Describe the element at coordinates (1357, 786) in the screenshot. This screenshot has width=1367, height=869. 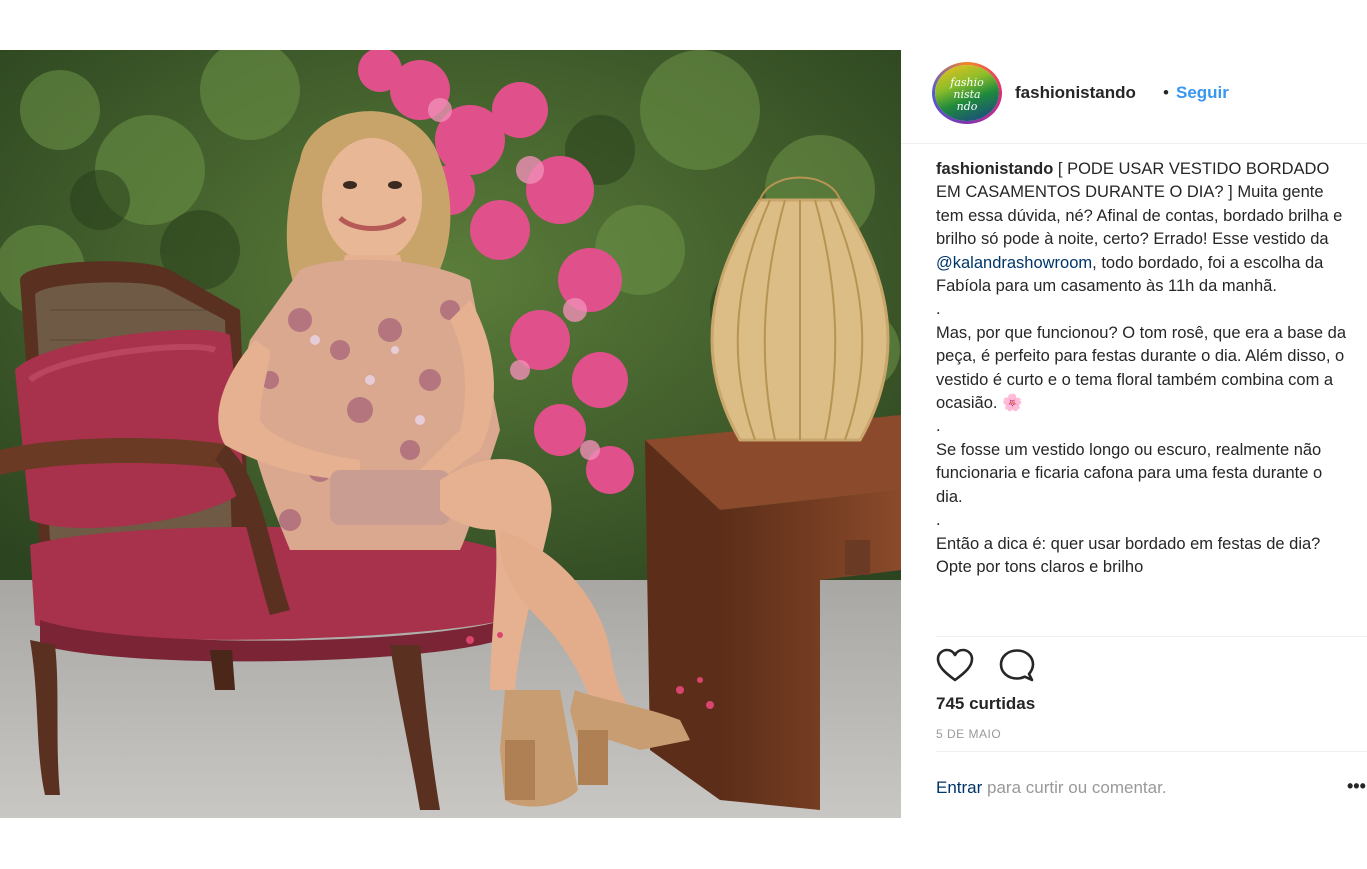
I see `more-options-icon: •••` at that location.